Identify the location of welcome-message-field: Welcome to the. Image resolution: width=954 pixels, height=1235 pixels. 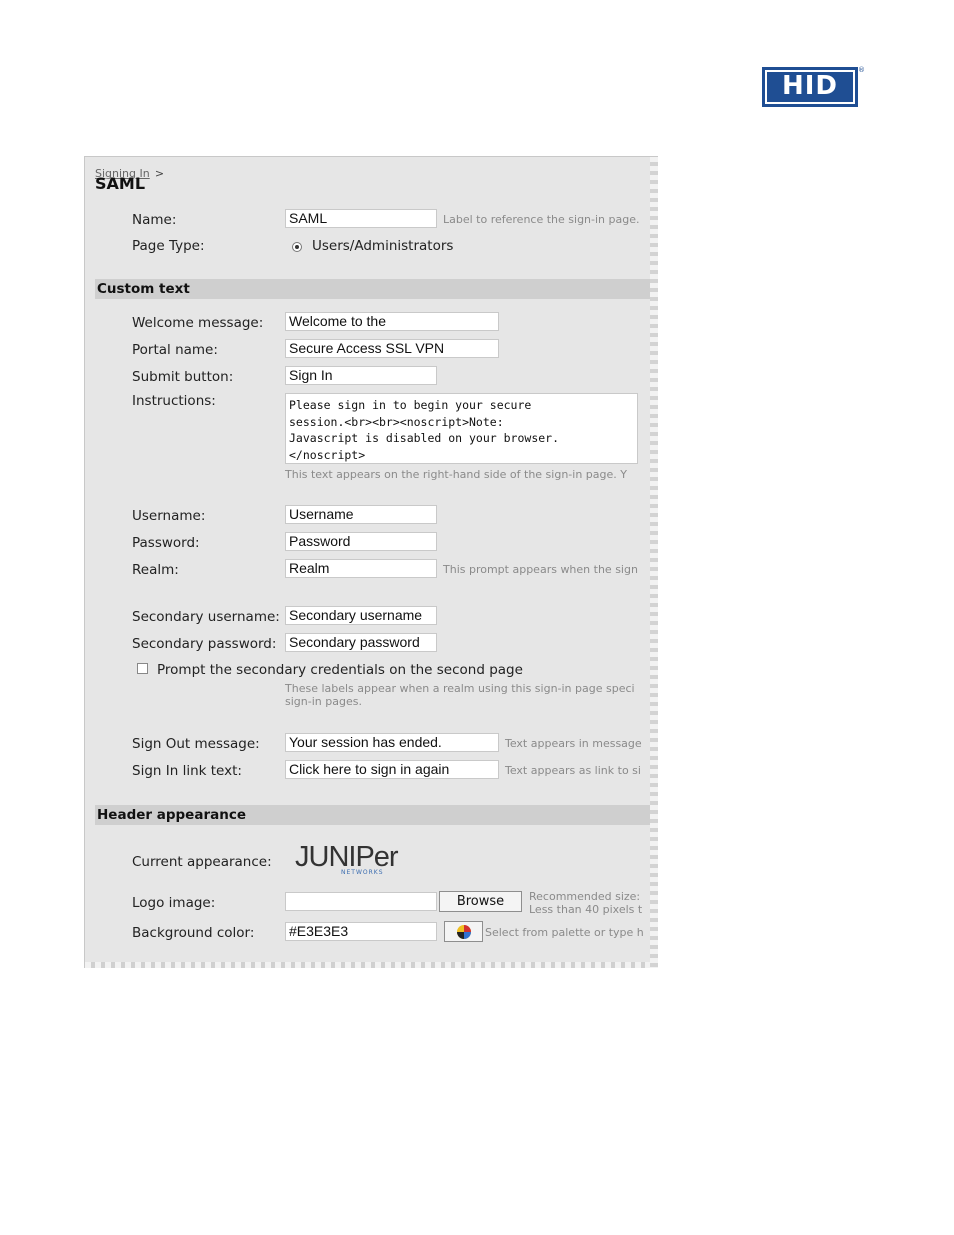
(392, 321).